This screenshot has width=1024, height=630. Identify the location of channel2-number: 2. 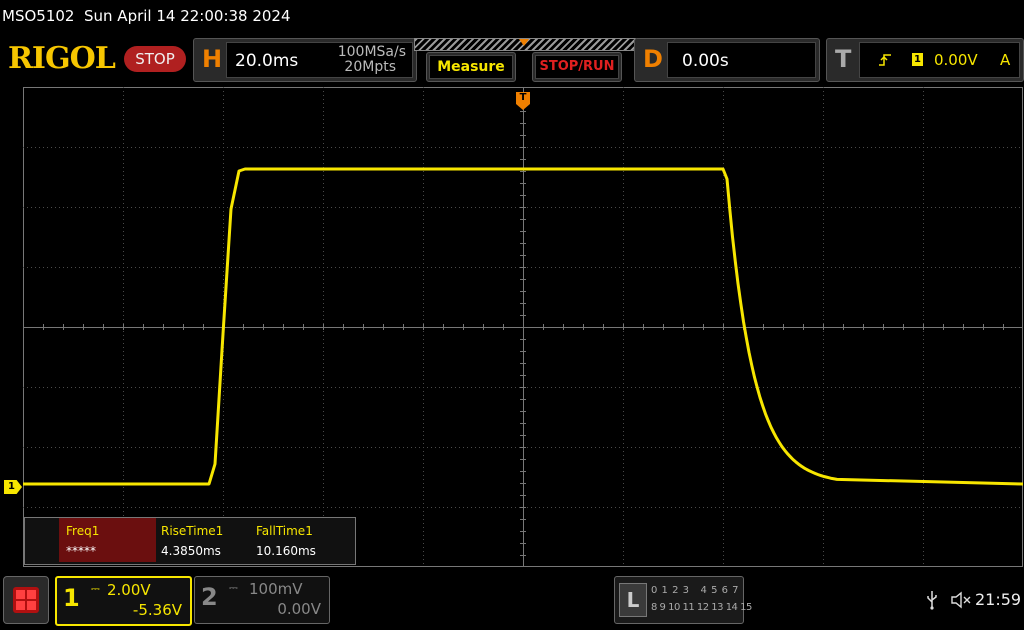
(209, 597).